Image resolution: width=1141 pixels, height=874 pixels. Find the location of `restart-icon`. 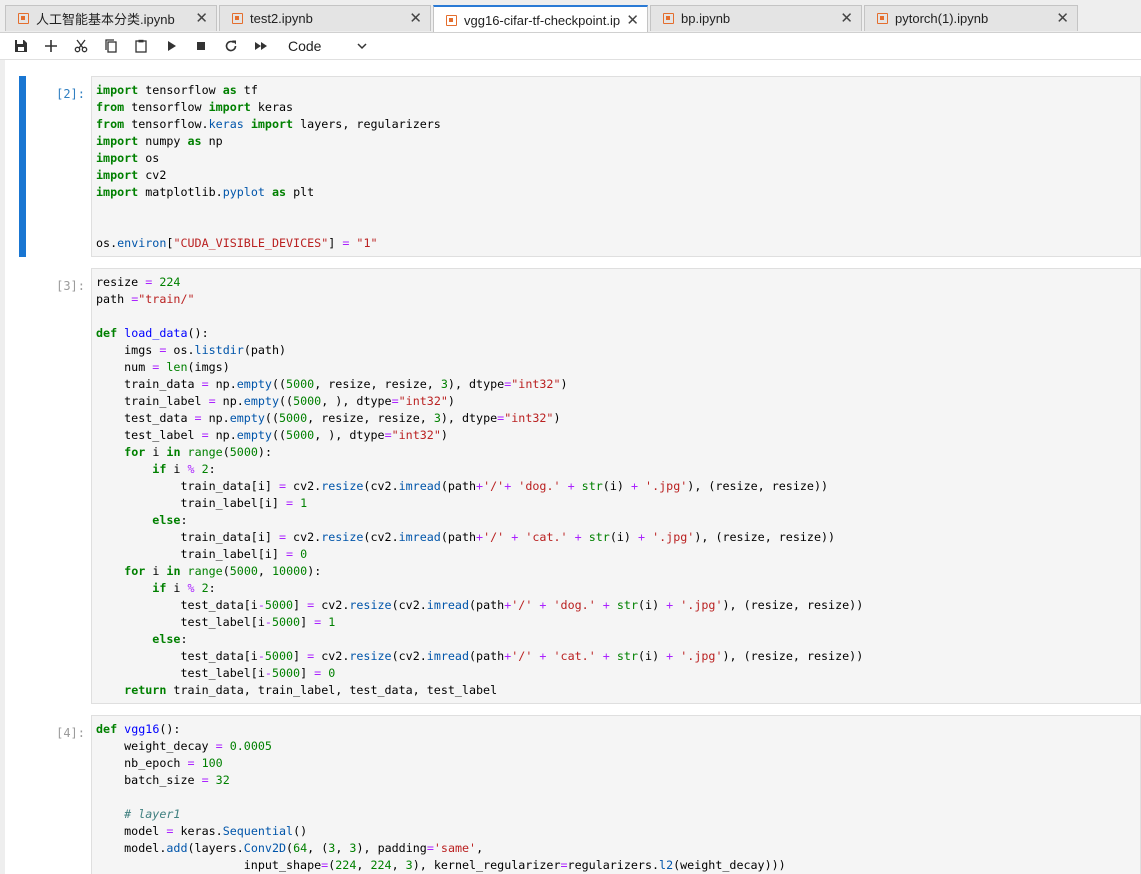

restart-icon is located at coordinates (231, 46).